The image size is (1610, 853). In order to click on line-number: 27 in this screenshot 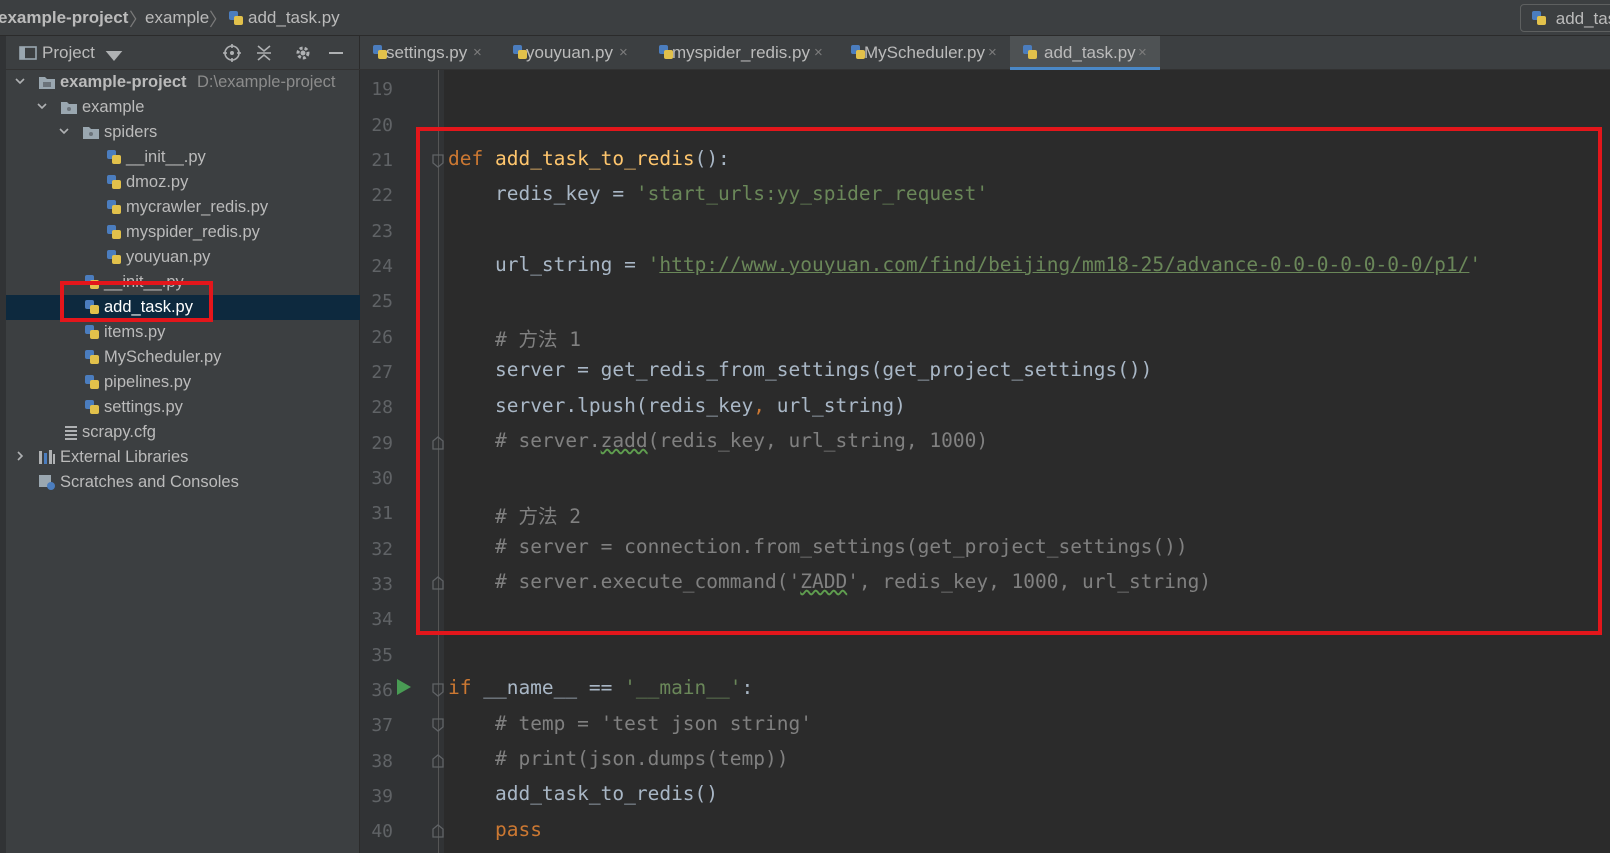, I will do `click(382, 372)`.